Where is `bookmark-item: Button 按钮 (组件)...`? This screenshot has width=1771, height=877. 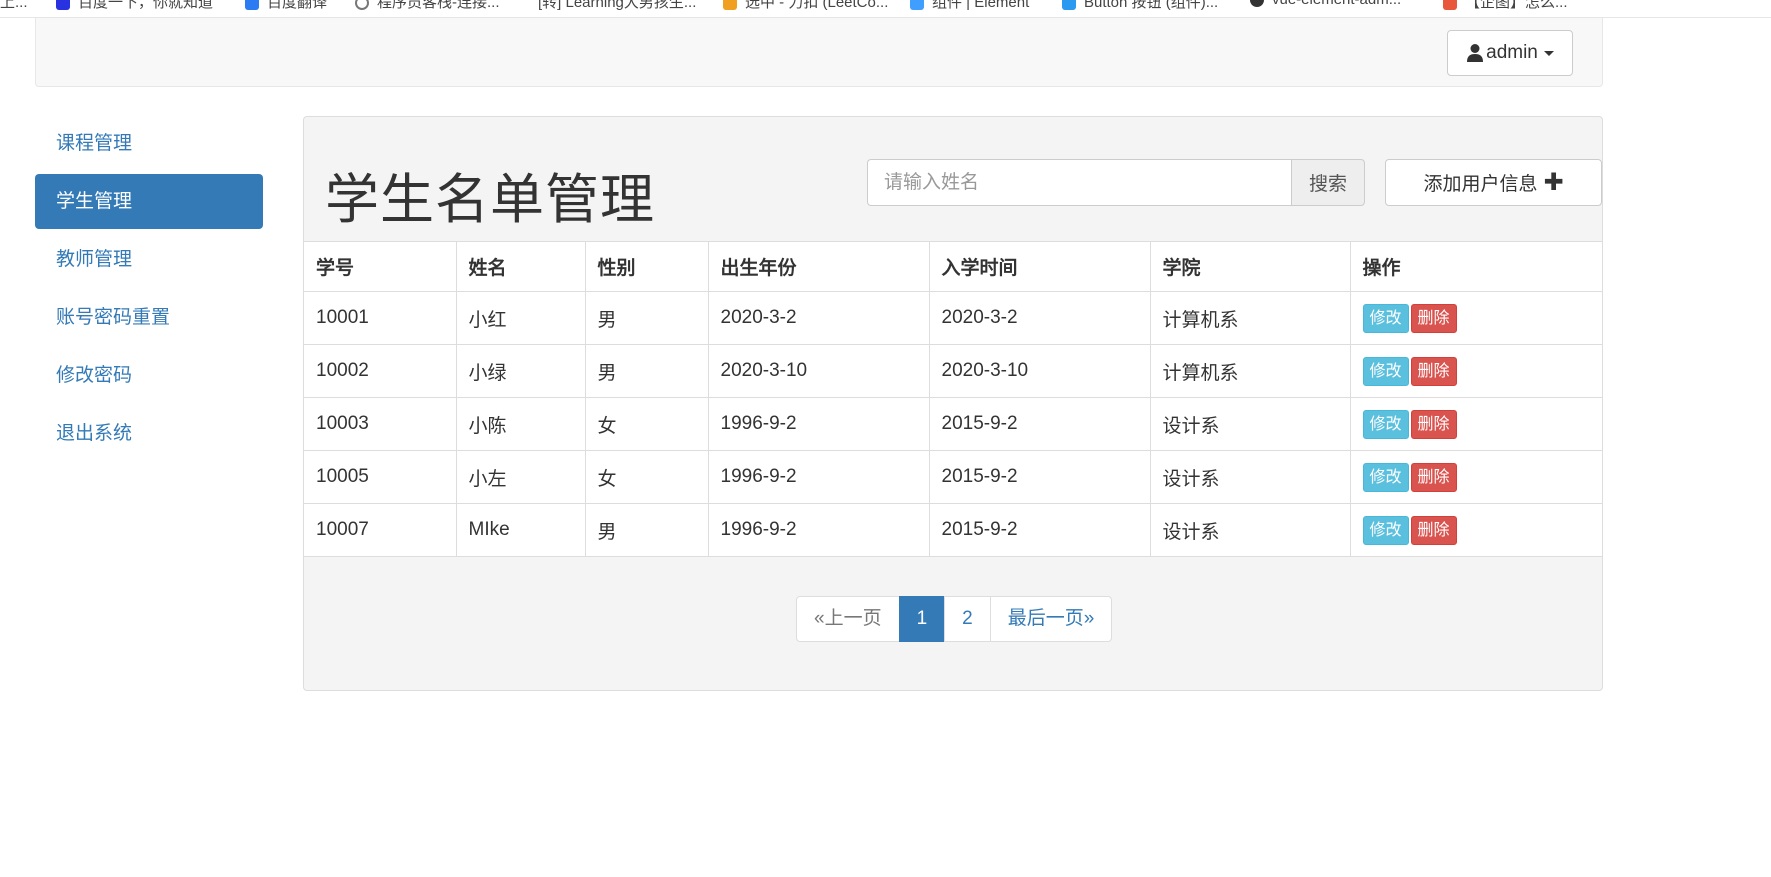 bookmark-item: Button 按钮 (组件)... is located at coordinates (1140, 6).